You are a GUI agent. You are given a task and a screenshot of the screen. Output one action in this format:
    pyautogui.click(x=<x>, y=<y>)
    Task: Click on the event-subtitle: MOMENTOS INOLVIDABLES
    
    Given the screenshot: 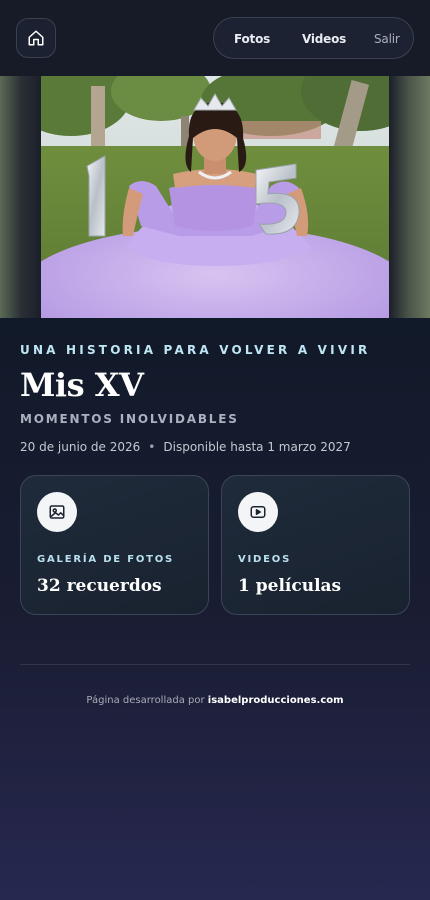 What is the action you would take?
    pyautogui.click(x=129, y=419)
    